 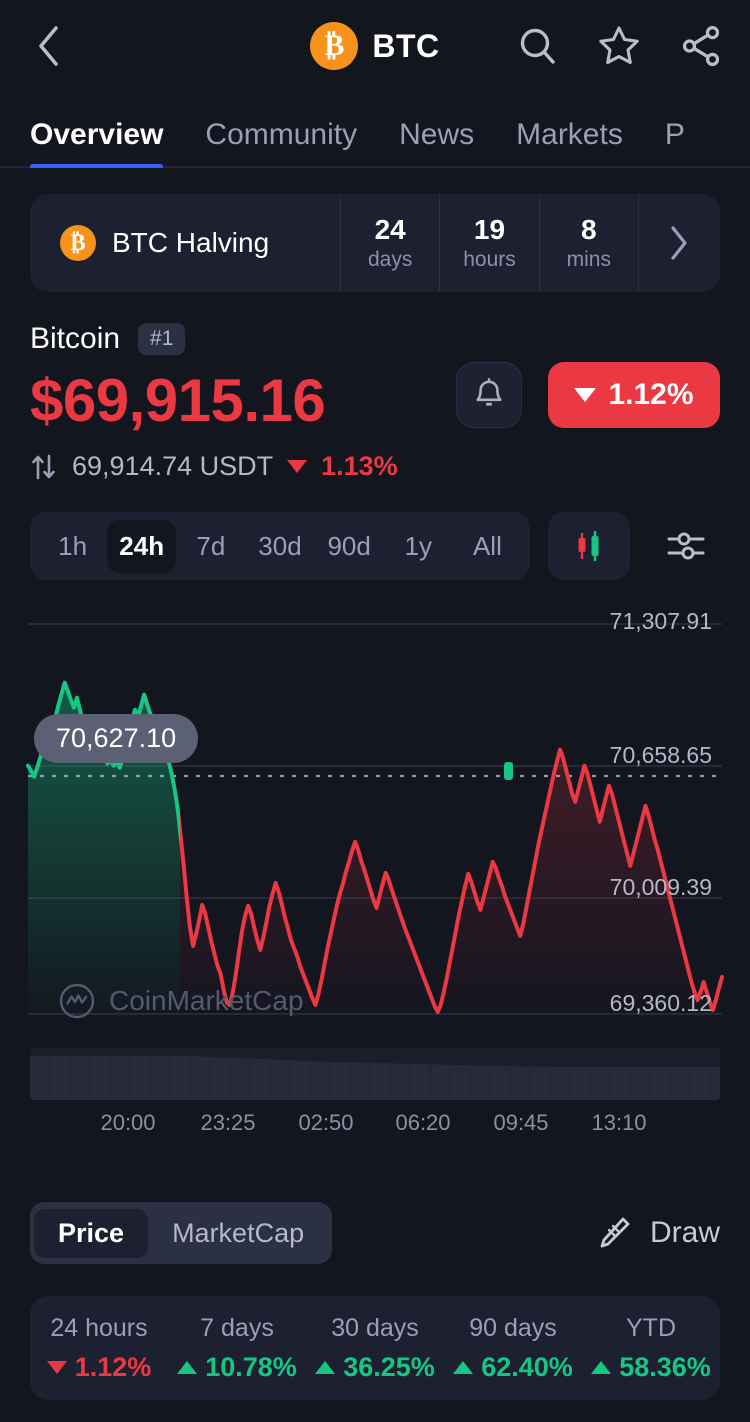 What do you see at coordinates (569, 134) in the screenshot?
I see `tab-markets-label: Markets` at bounding box center [569, 134].